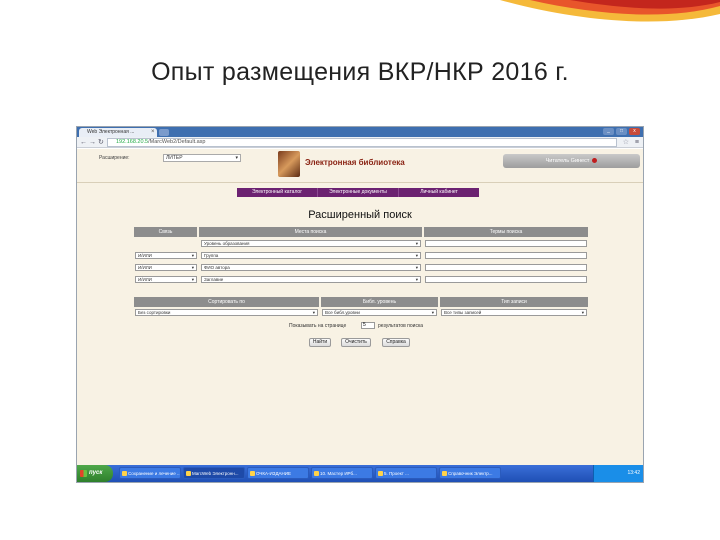  I want to click on logic-select-3: И/ИЛИ ▾, so click(166, 279).